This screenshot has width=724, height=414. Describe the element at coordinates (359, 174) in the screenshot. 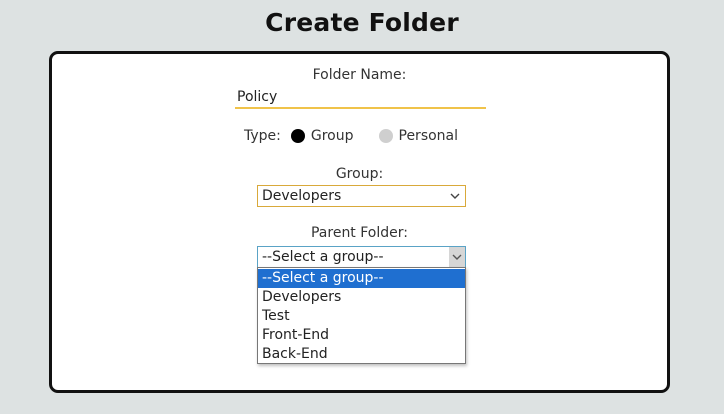

I see `group-label: Group:` at that location.